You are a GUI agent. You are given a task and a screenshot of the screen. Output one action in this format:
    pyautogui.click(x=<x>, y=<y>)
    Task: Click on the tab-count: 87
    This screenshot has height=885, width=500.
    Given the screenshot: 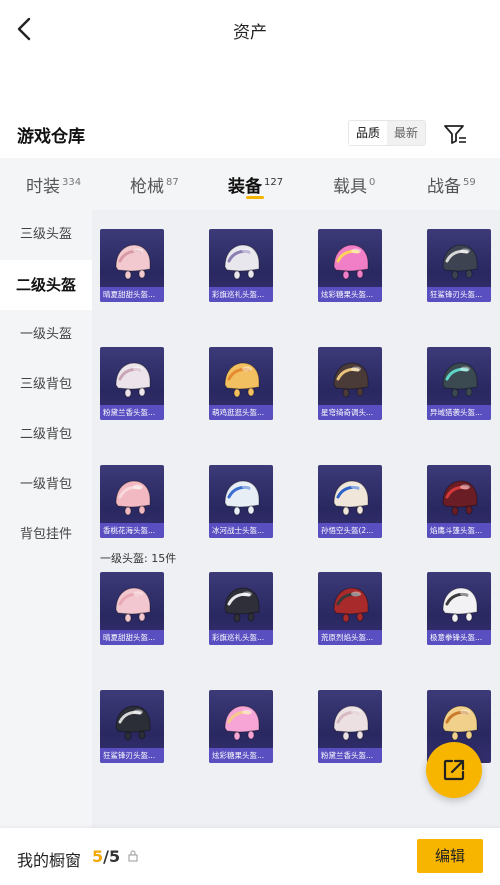 What is the action you would take?
    pyautogui.click(x=172, y=182)
    